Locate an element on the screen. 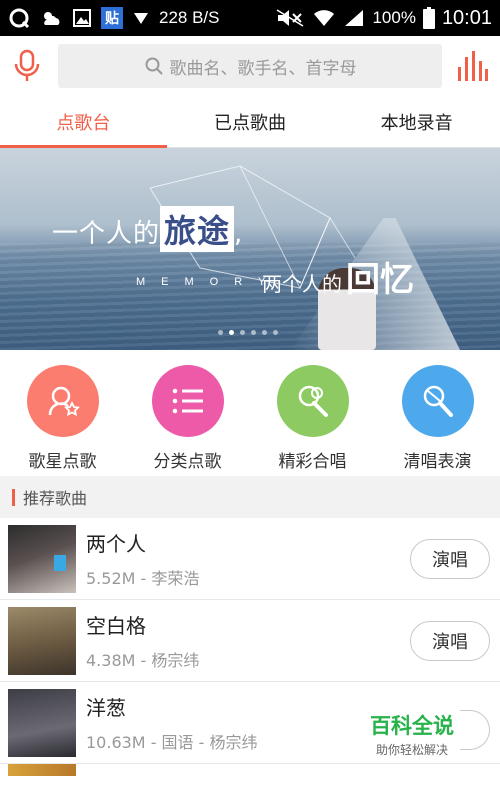 This screenshot has width=500, height=790. wifi-icon is located at coordinates (324, 18).